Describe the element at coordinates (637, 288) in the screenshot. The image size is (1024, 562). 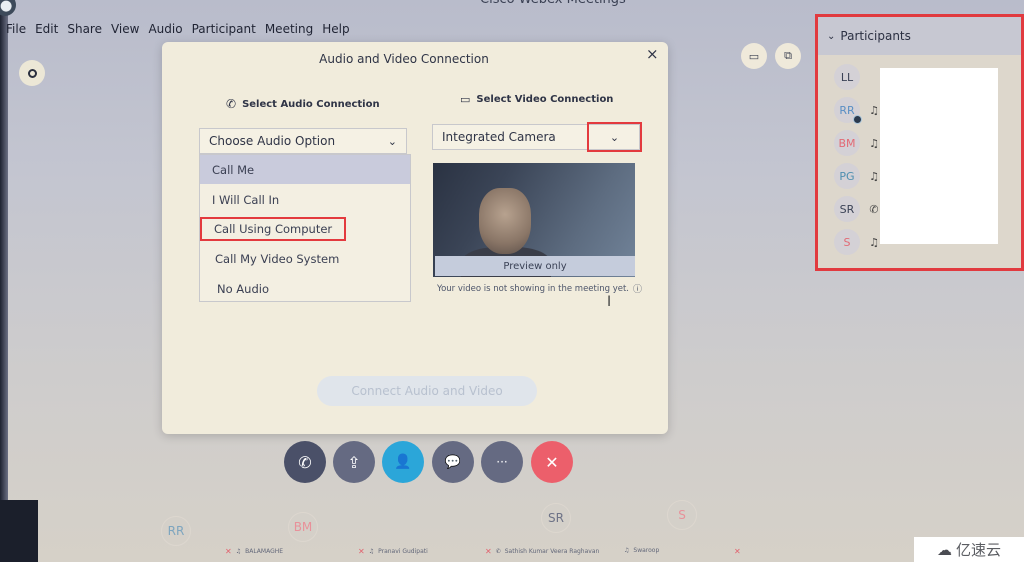
I see `info-icon: ⓘ` at that location.